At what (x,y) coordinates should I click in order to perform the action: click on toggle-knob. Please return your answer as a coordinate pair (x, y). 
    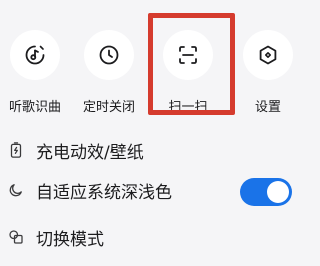
    Looking at the image, I should click on (278, 192).